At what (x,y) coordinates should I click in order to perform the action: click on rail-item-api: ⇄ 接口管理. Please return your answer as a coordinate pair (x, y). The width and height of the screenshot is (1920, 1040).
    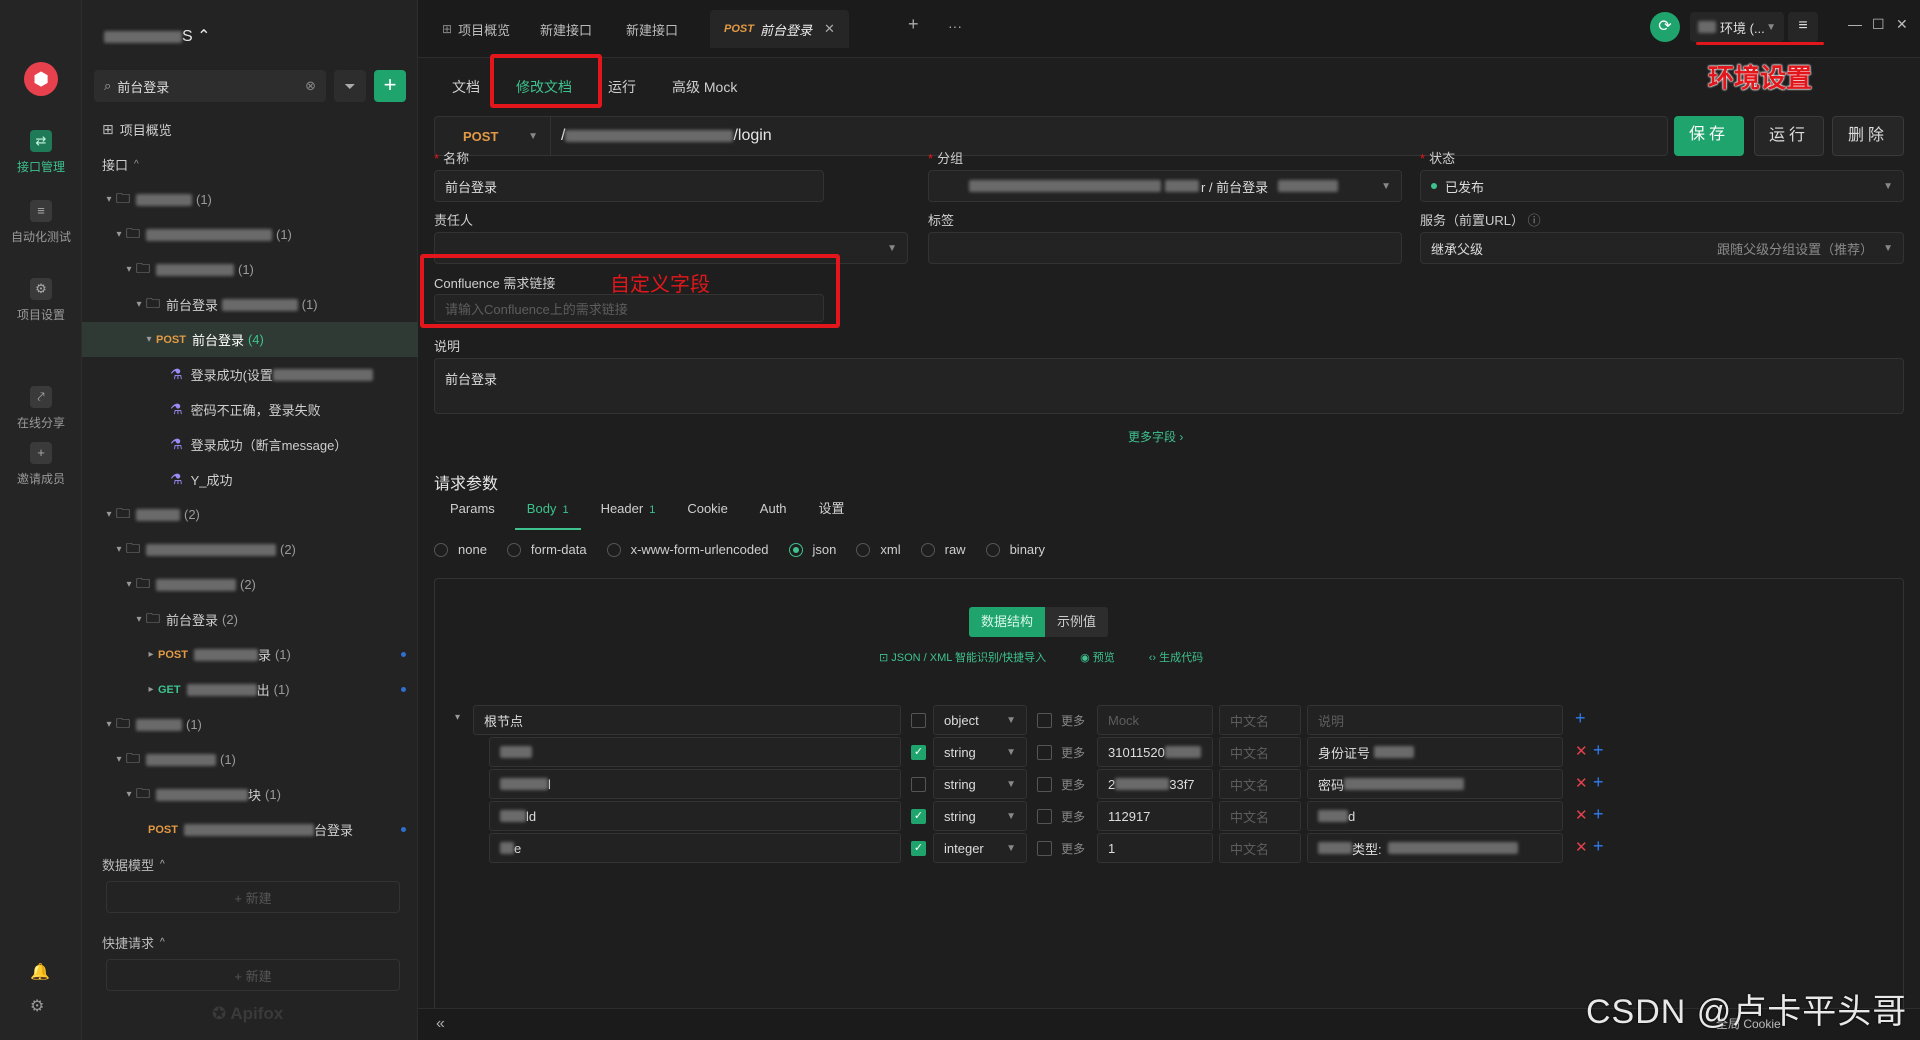
    Looking at the image, I should click on (41, 152).